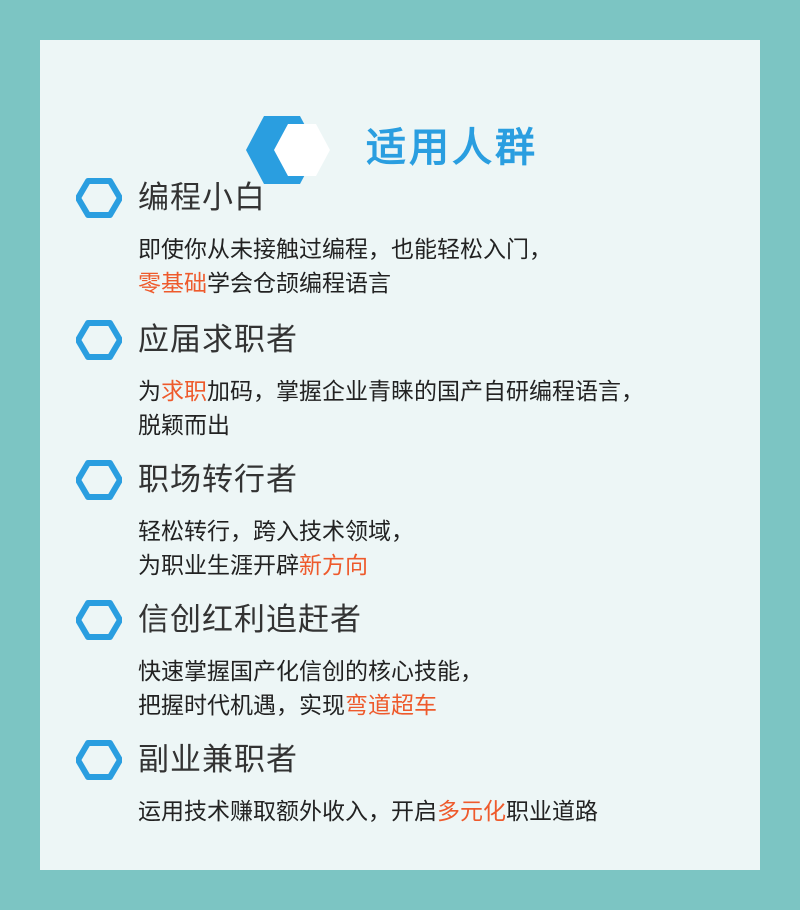 This screenshot has height=910, width=800. Describe the element at coordinates (276, 549) in the screenshot. I see `section-description: 轻松转行，跨入技术领域， 为职业生涯开辟新方向` at that location.